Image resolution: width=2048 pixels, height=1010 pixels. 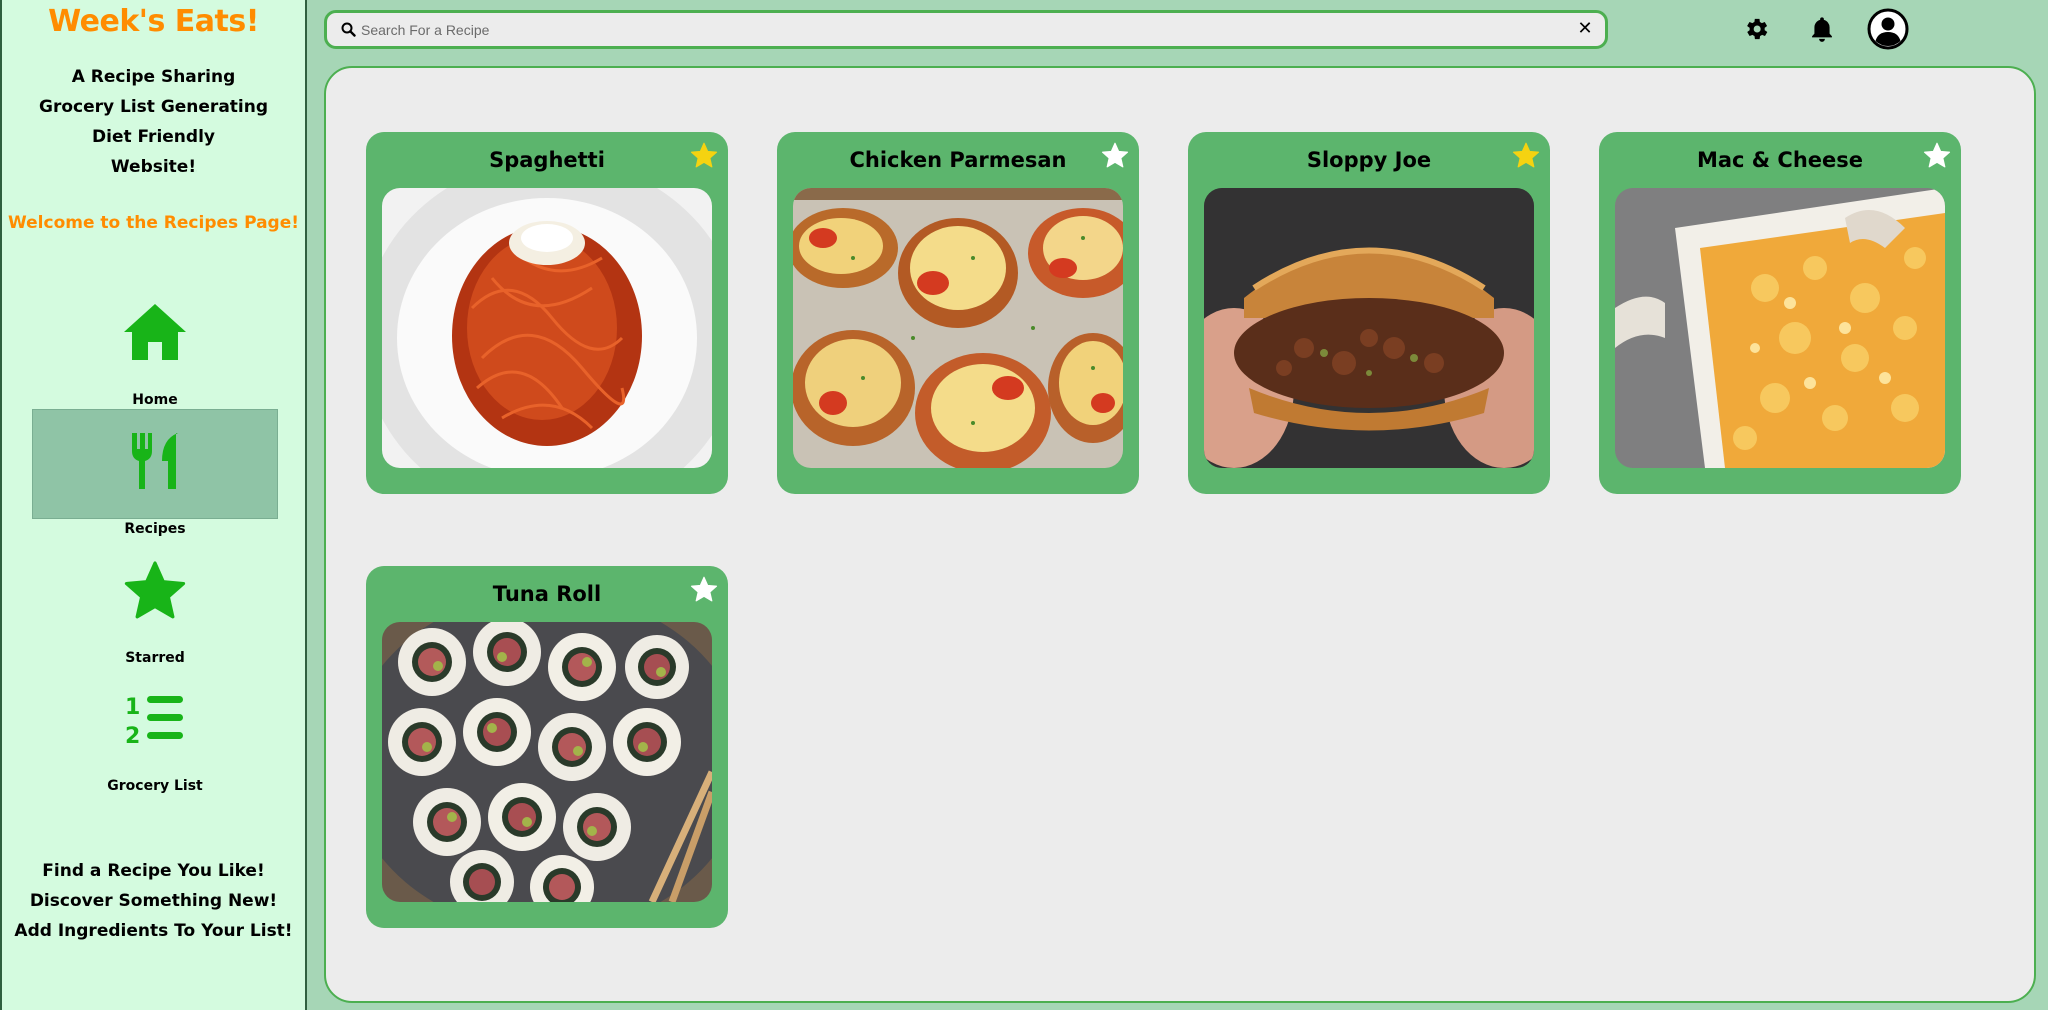 I want to click on tagline-line: Diet Friendly, so click(x=153, y=137).